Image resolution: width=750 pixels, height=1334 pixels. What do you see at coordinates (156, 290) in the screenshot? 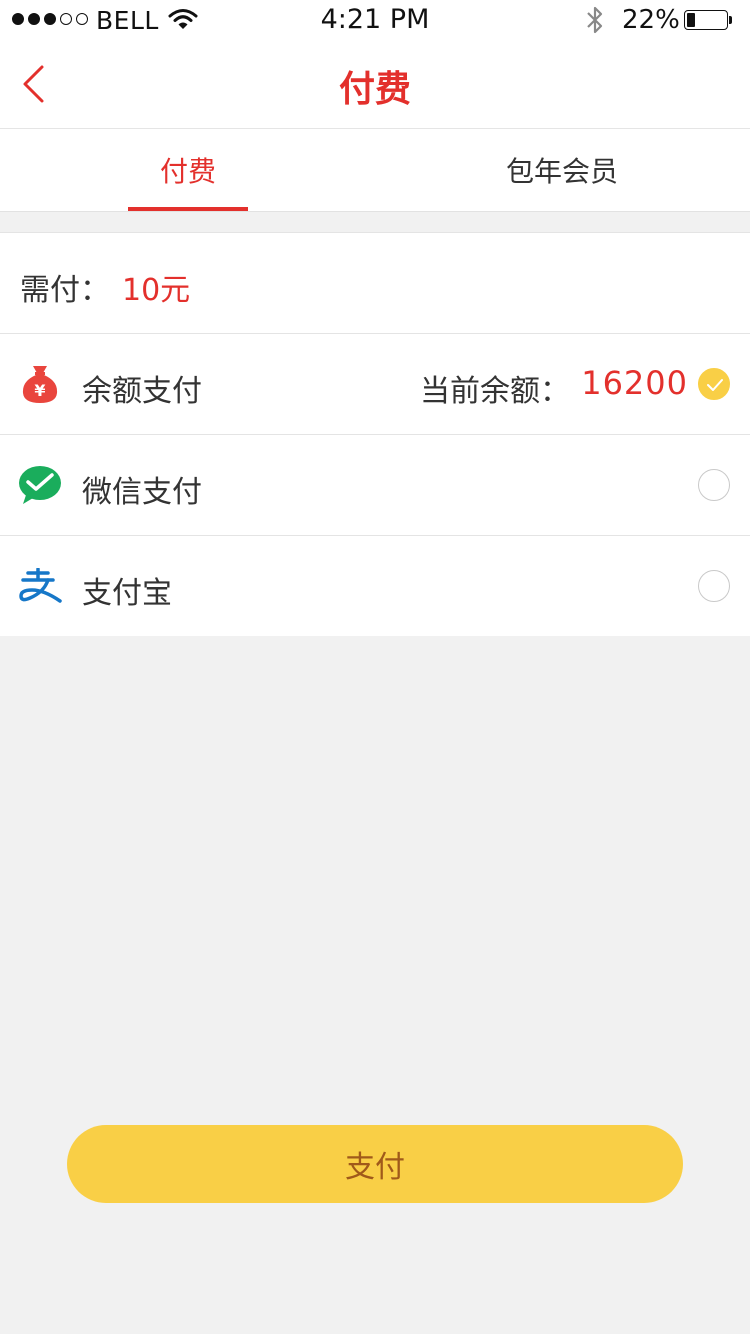
I see `amount-value: 10元` at bounding box center [156, 290].